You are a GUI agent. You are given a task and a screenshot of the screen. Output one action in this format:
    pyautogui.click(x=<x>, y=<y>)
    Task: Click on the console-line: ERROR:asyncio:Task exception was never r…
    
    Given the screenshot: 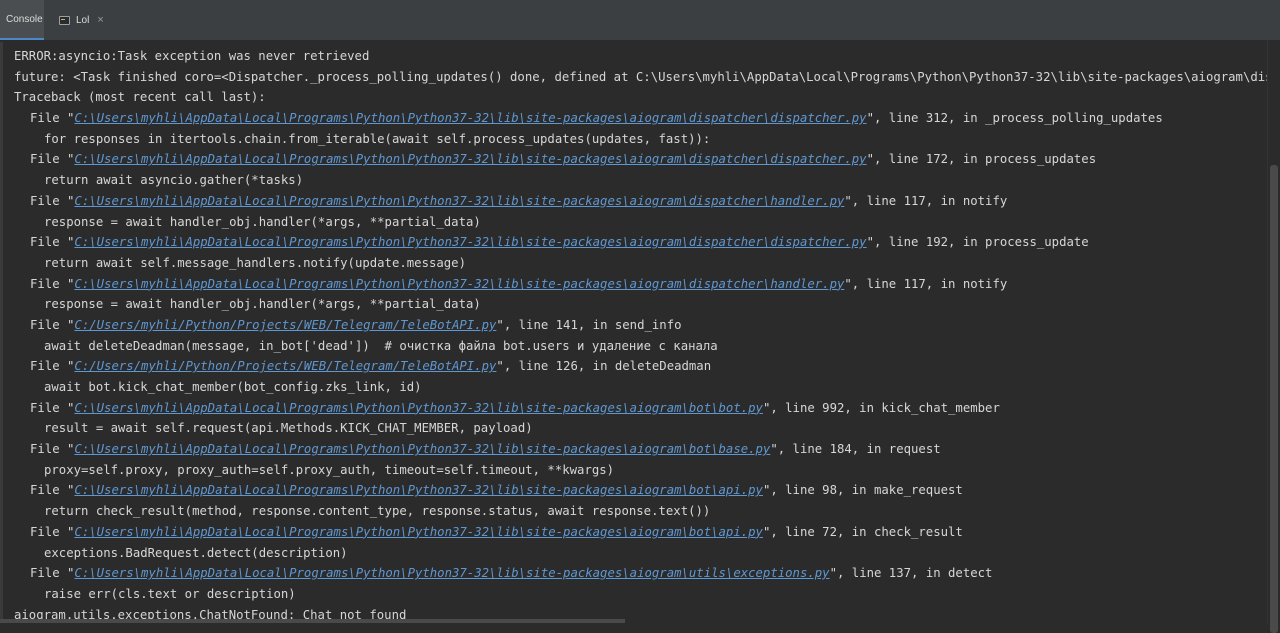 What is the action you would take?
    pyautogui.click(x=192, y=56)
    